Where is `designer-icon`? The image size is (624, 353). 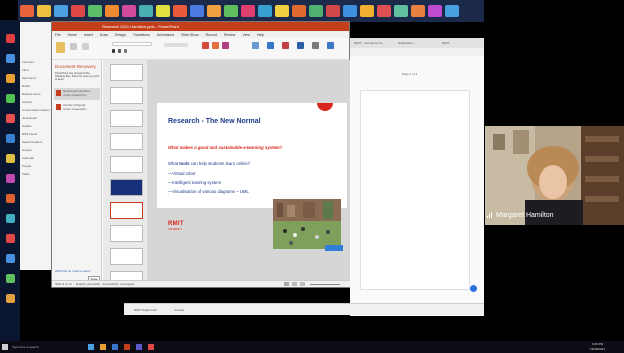 designer-icon is located at coordinates (285, 45).